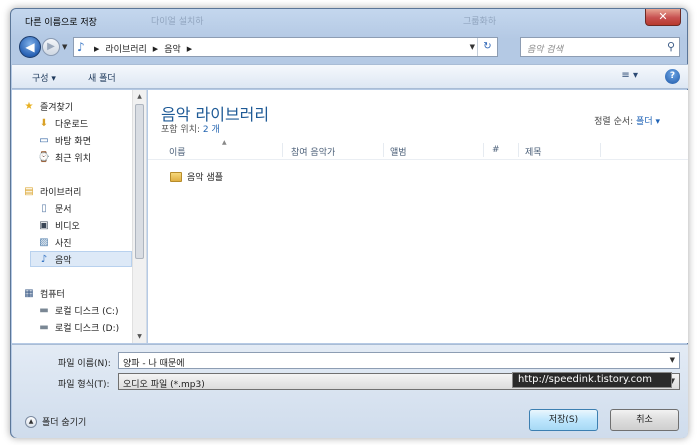  Describe the element at coordinates (84, 385) in the screenshot. I see `filetype-label: 파일 형식(T):` at that location.